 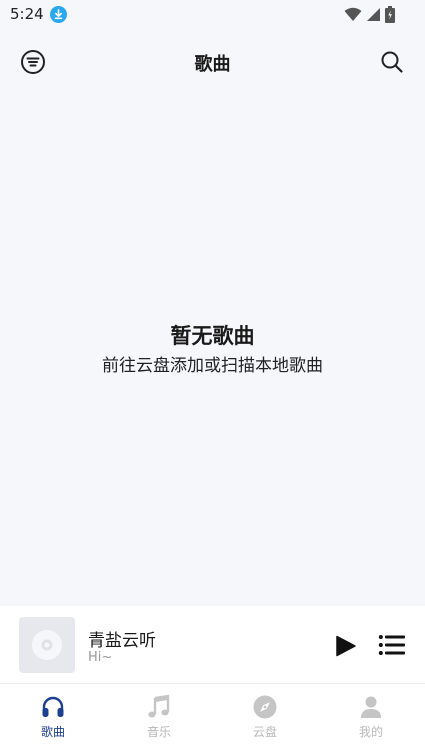 I want to click on app-header: 歌曲, so click(x=212, y=62).